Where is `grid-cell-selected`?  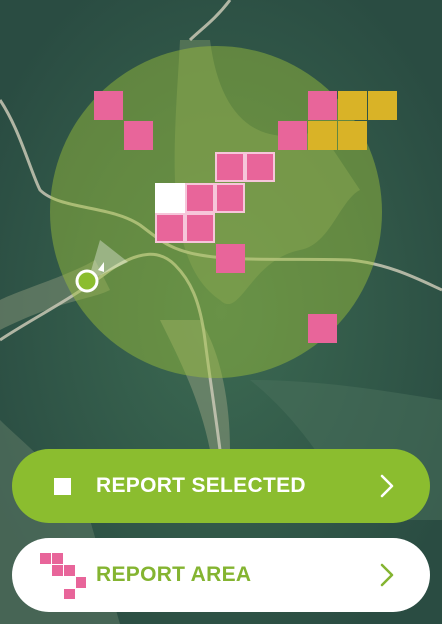 grid-cell-selected is located at coordinates (170, 198).